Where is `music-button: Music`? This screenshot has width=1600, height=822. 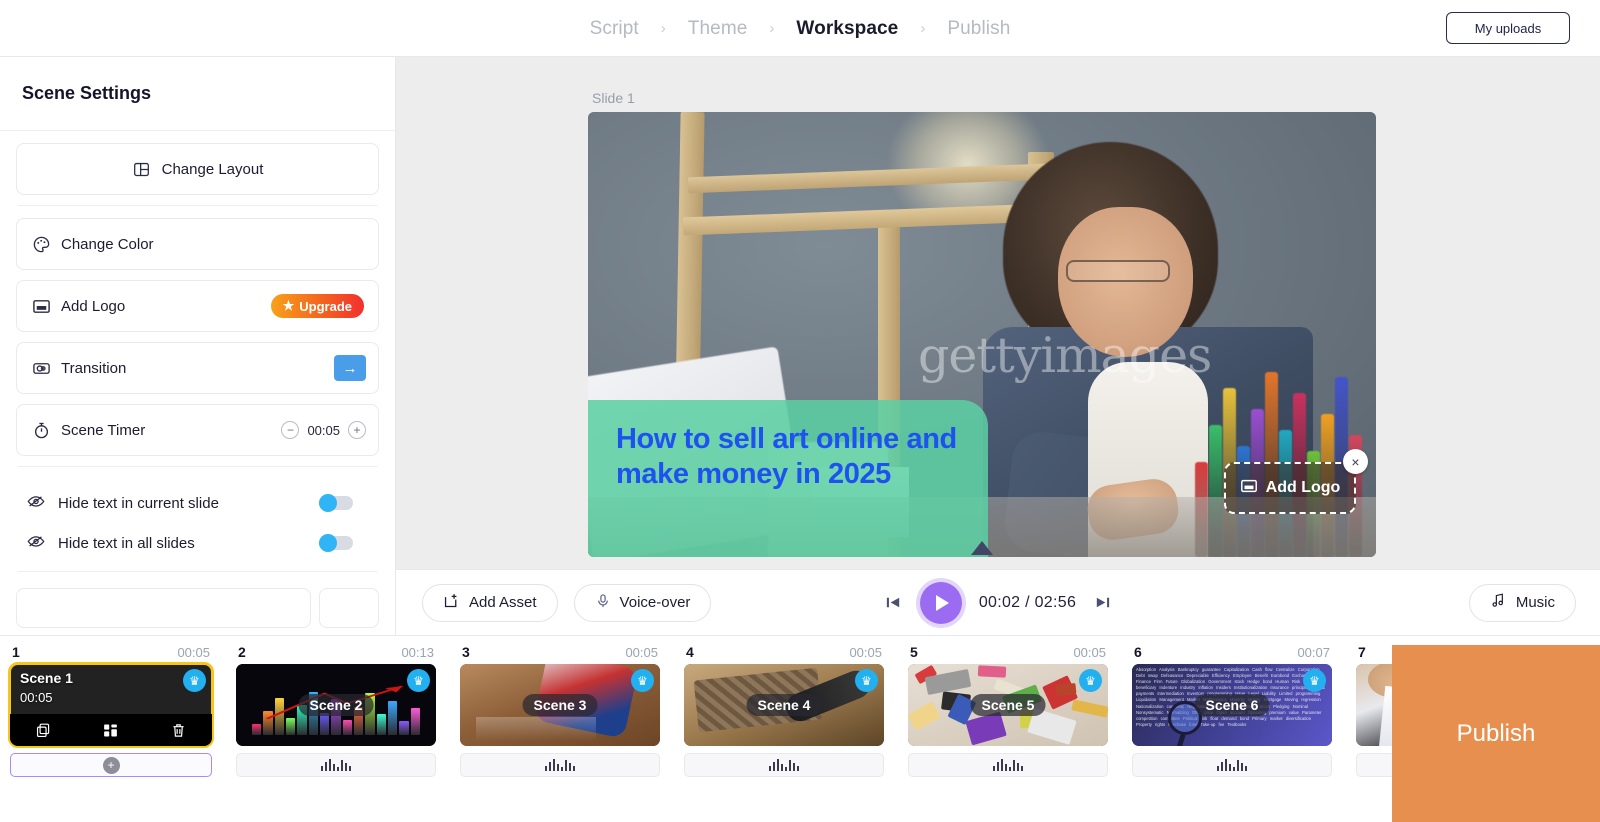
music-button: Music is located at coordinates (1522, 602).